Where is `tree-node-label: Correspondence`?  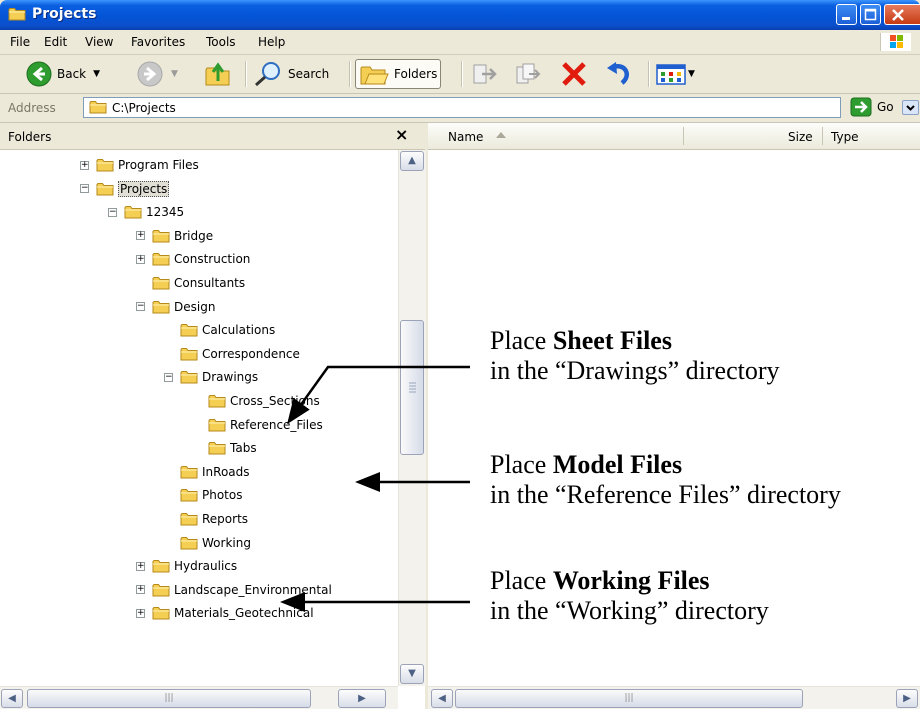 tree-node-label: Correspondence is located at coordinates (251, 353).